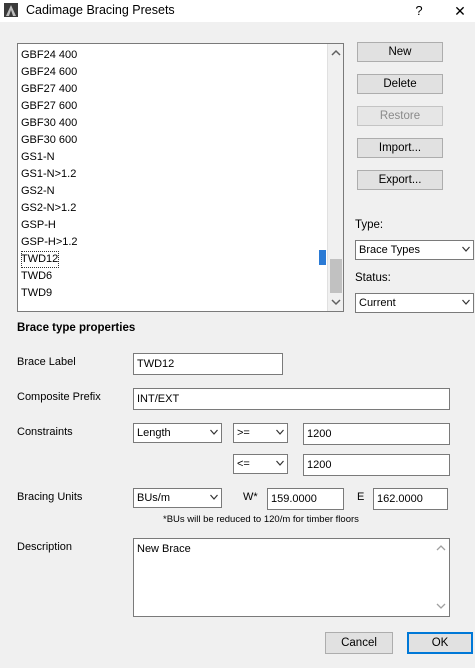 This screenshot has width=475, height=668. What do you see at coordinates (369, 225) in the screenshot?
I see `type-label: Type:` at bounding box center [369, 225].